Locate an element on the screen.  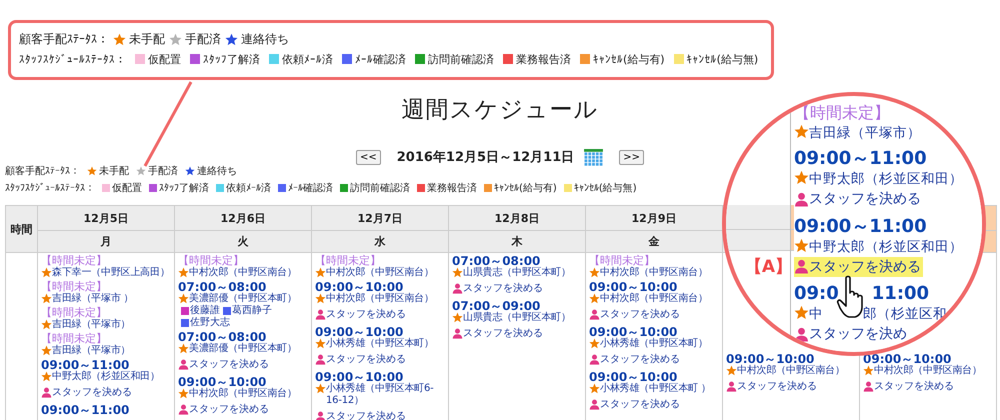
legend-label: 未手配 is located at coordinates (114, 171).